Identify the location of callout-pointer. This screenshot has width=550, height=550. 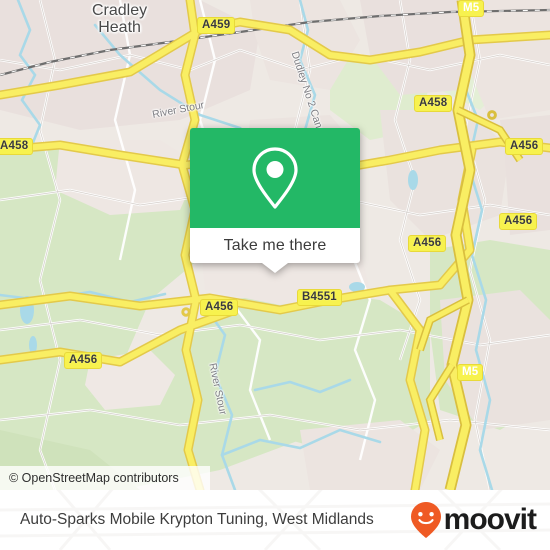
(275, 268).